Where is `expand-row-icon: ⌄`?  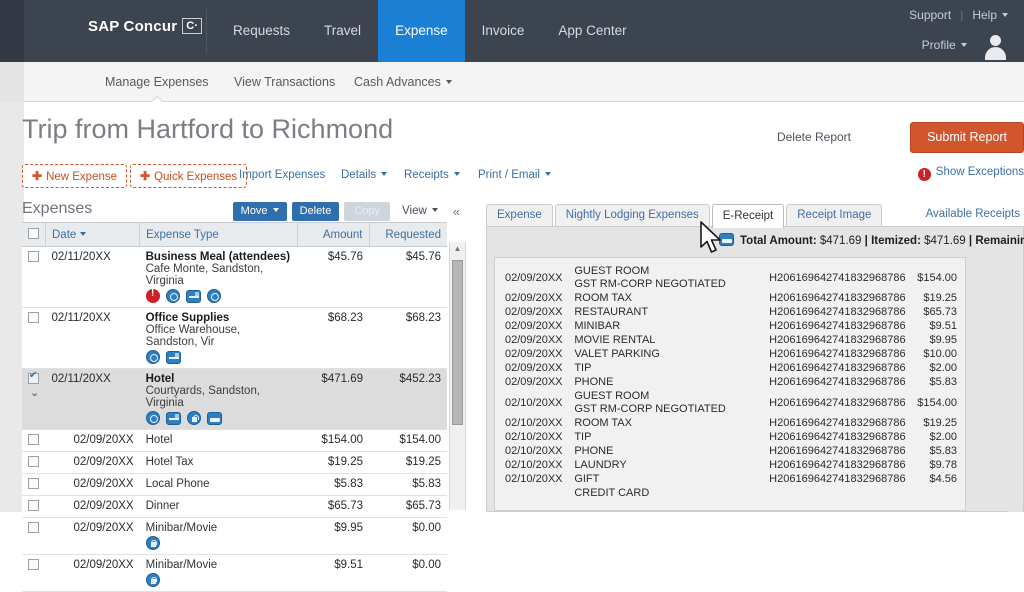 expand-row-icon: ⌄ is located at coordinates (33, 393).